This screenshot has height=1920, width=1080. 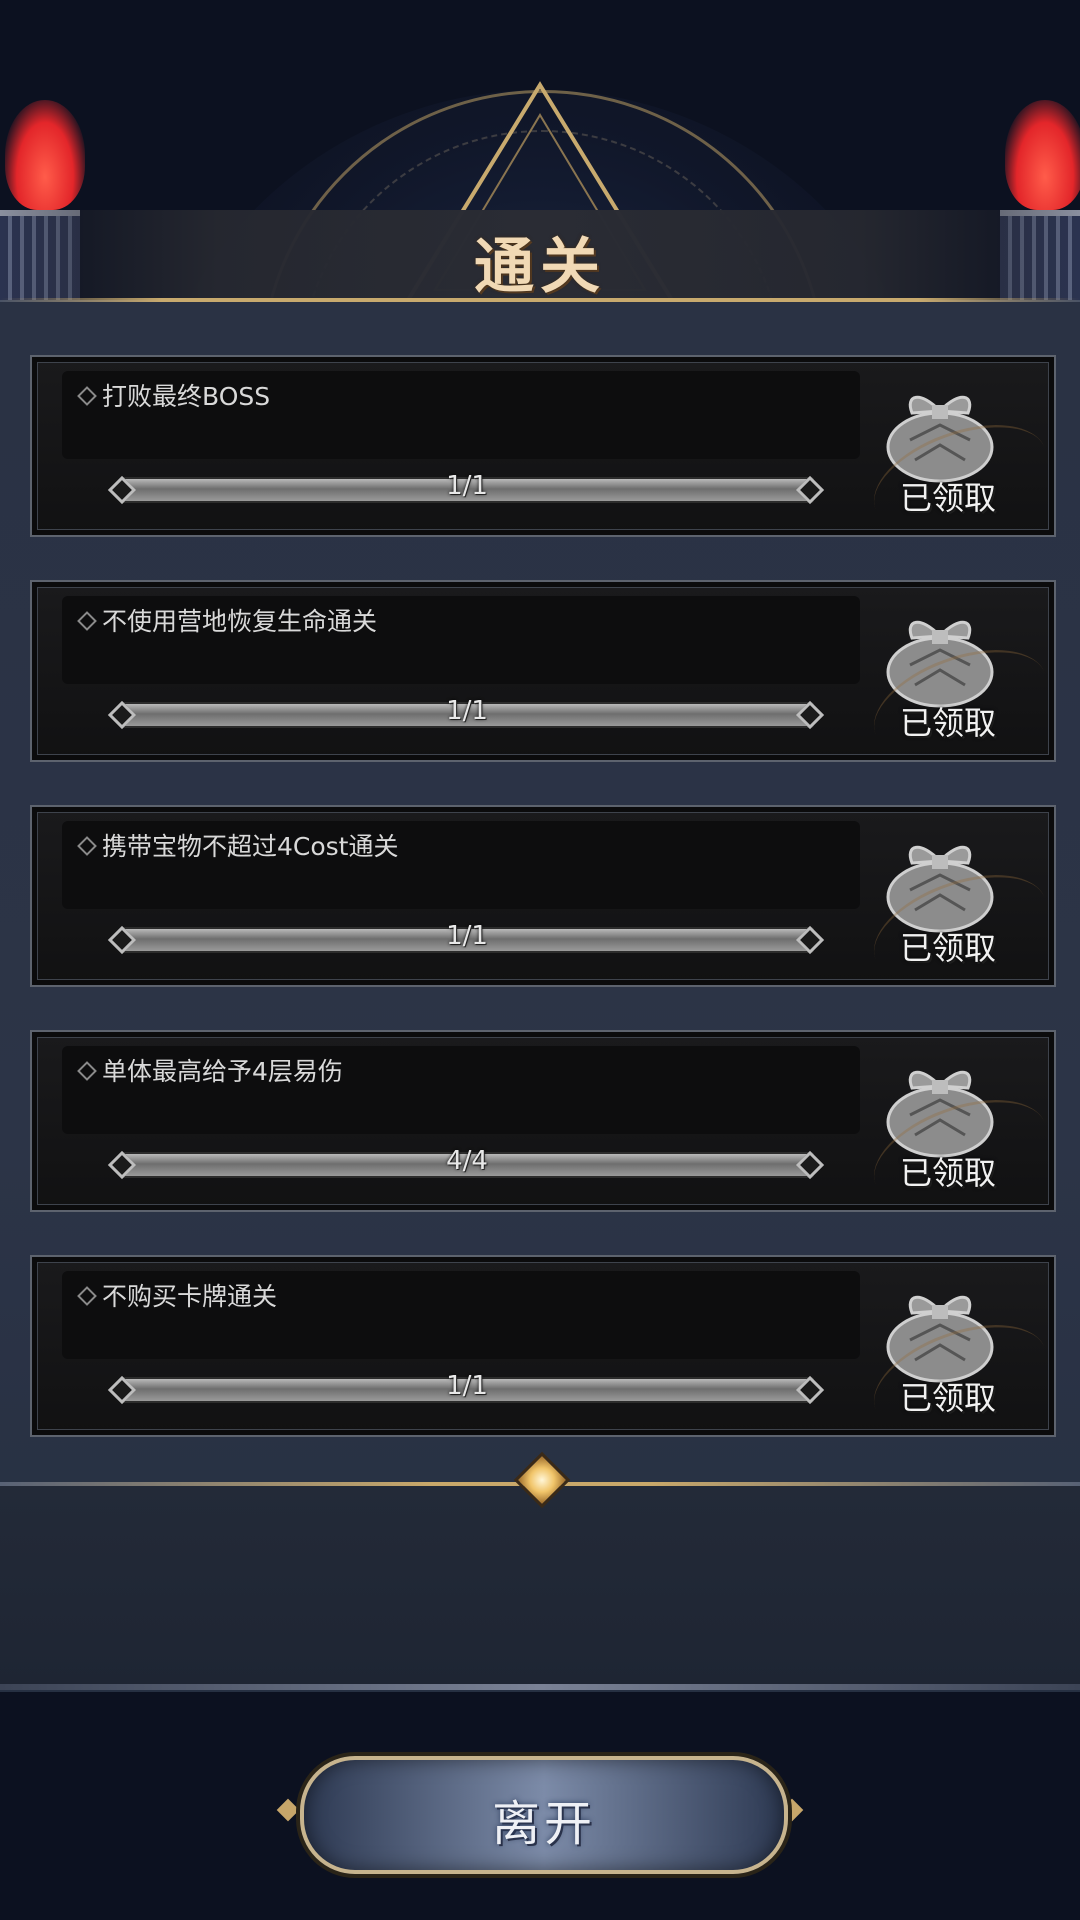 What do you see at coordinates (540, 1586) in the screenshot?
I see `lower-panel` at bounding box center [540, 1586].